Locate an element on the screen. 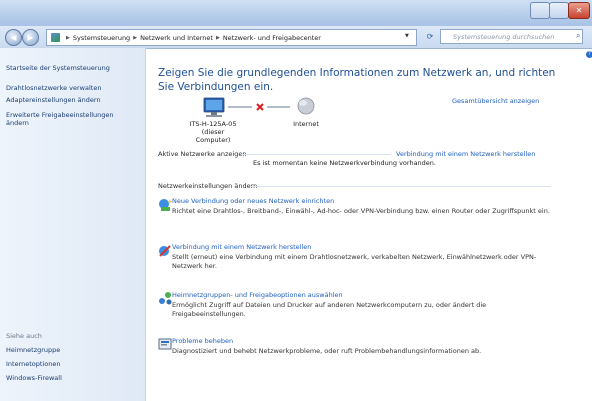 The height and width of the screenshot is (401, 592). window-titlebar: ✕ is located at coordinates (296, 13).